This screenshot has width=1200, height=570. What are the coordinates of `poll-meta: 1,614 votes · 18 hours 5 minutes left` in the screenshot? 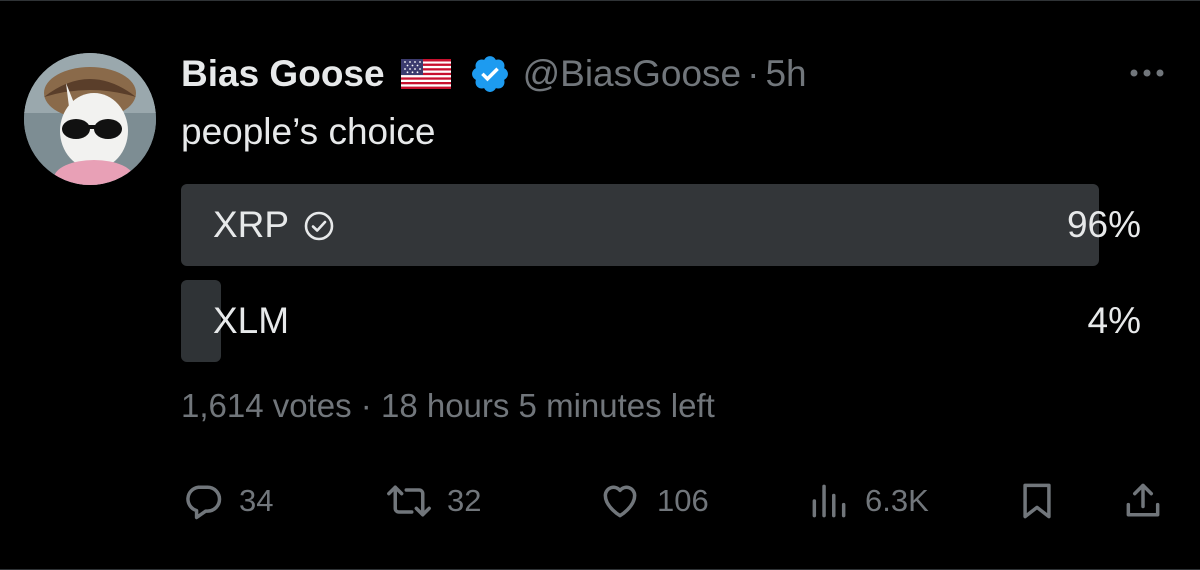 It's located at (448, 406).